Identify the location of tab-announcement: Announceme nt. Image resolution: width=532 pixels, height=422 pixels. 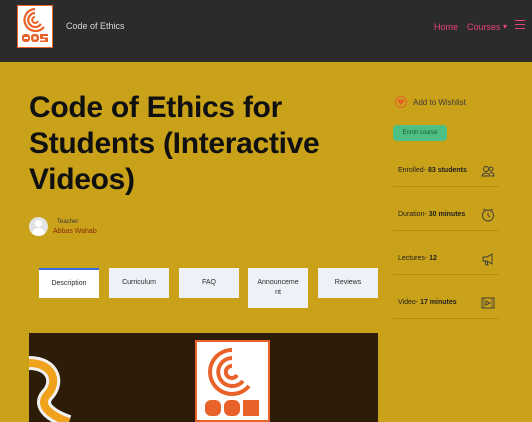
(278, 288).